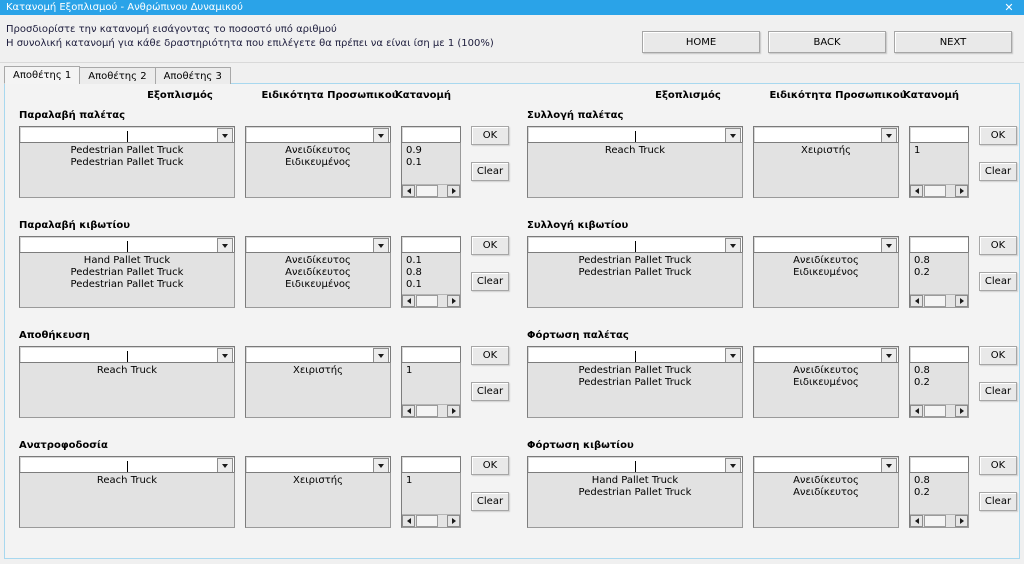  I want to click on activity-title: Φόρτωση παλέτας, so click(578, 335).